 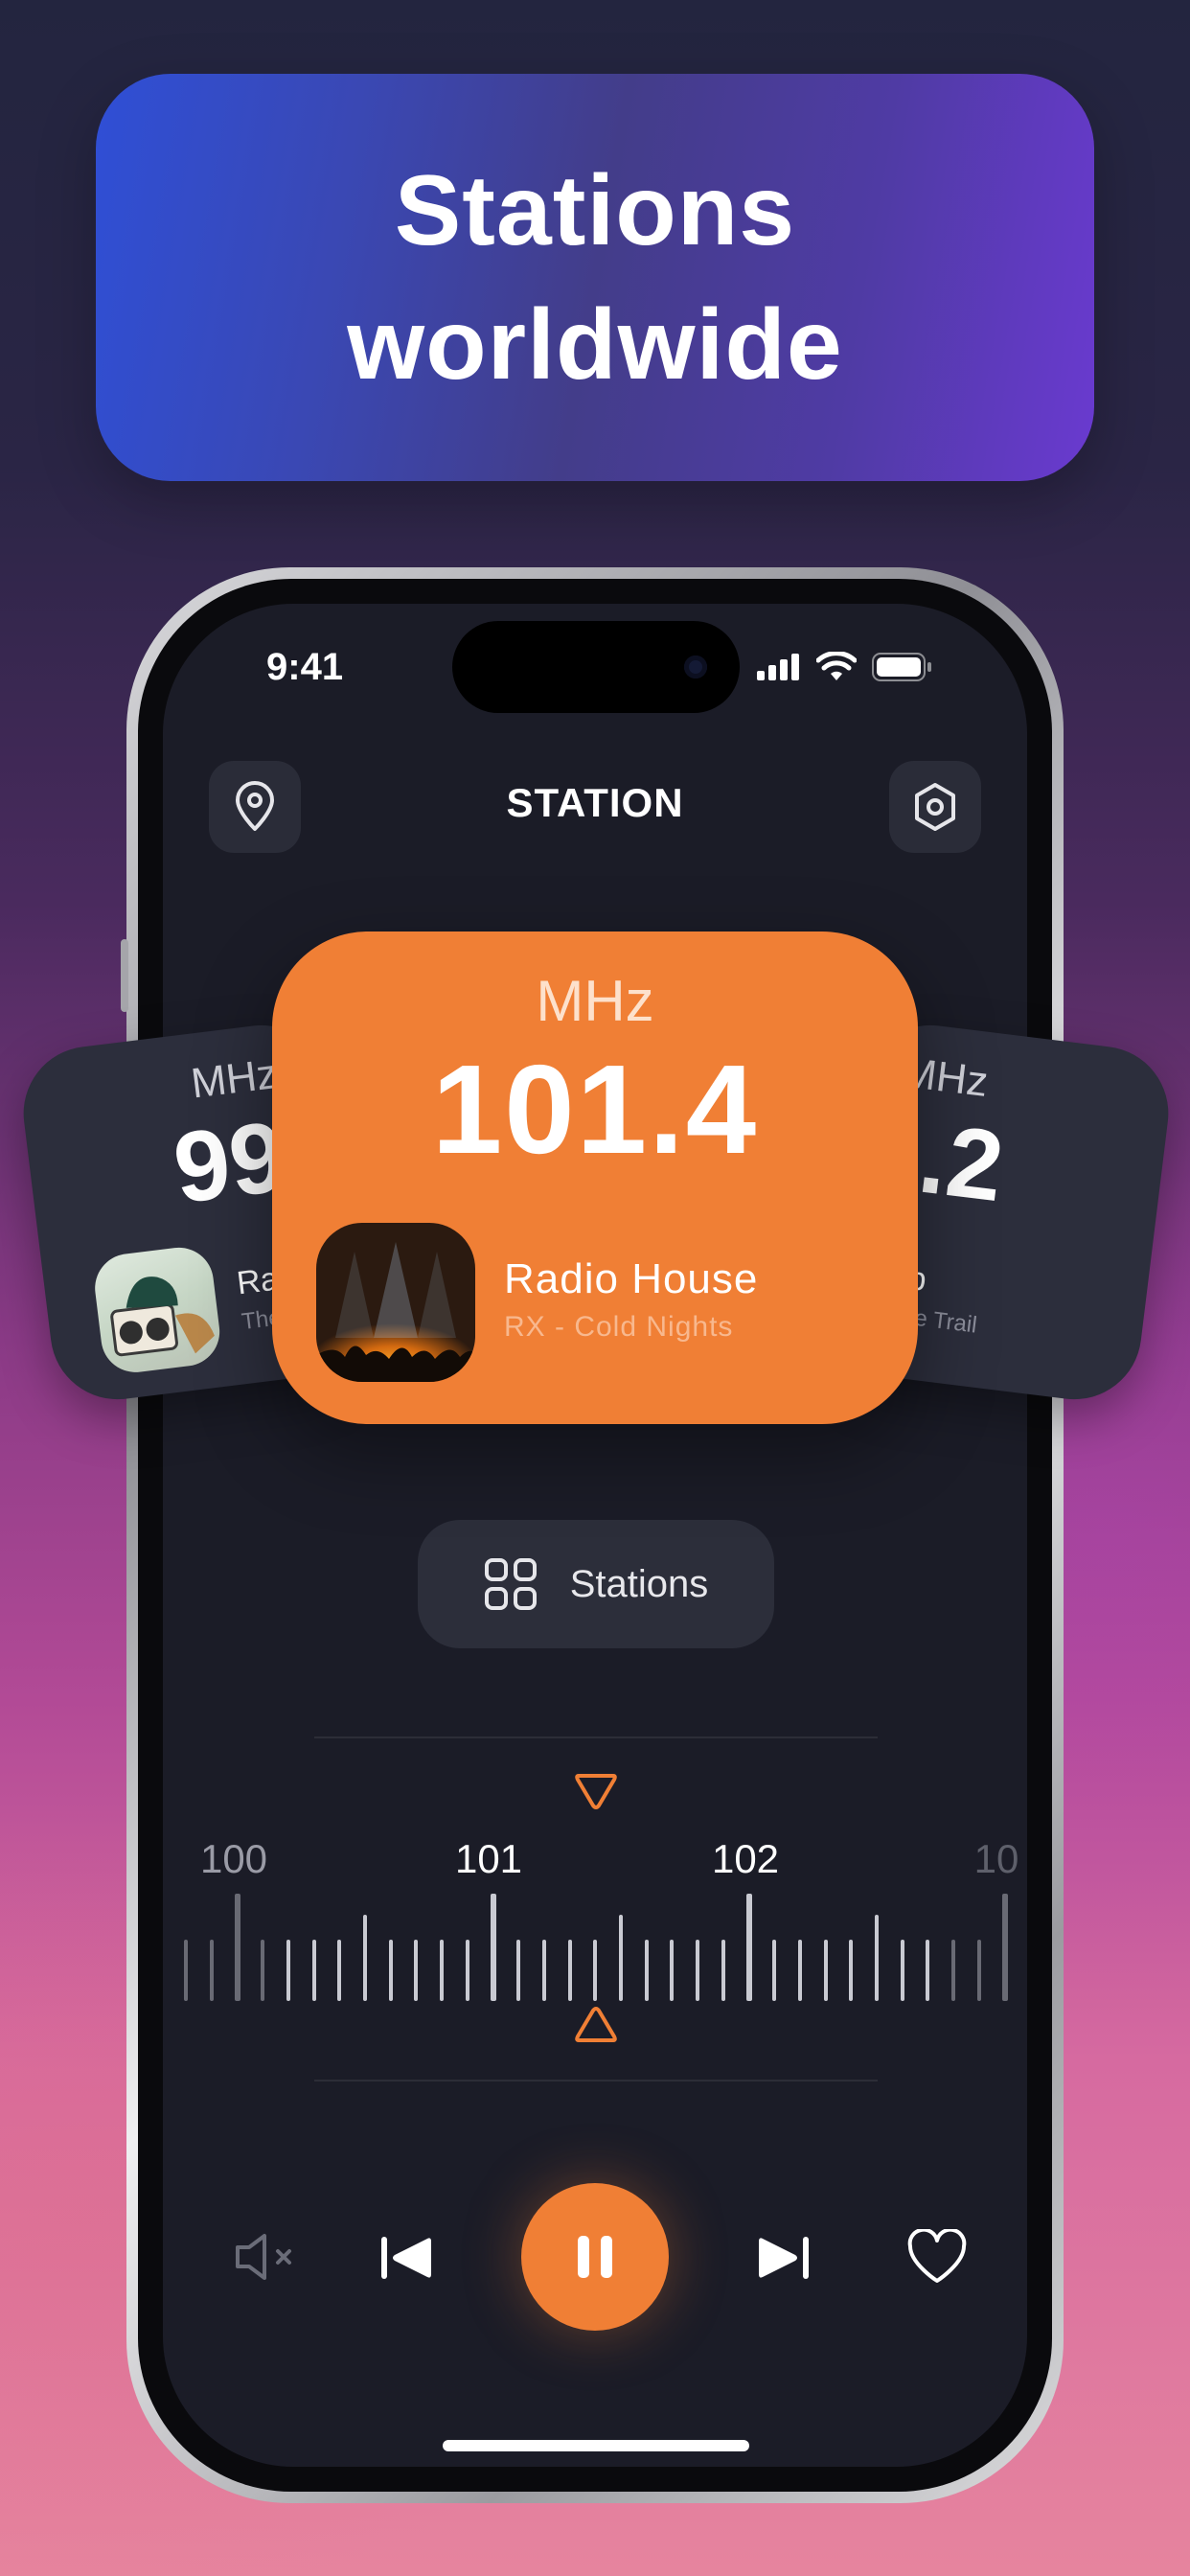 What do you see at coordinates (746, 1858) in the screenshot?
I see `tuner-label-102: 102` at bounding box center [746, 1858].